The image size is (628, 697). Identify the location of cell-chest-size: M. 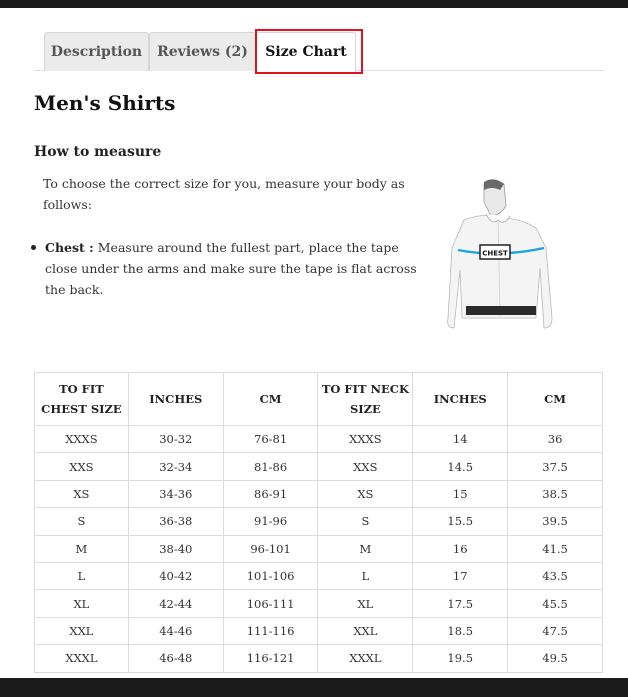
(81, 548).